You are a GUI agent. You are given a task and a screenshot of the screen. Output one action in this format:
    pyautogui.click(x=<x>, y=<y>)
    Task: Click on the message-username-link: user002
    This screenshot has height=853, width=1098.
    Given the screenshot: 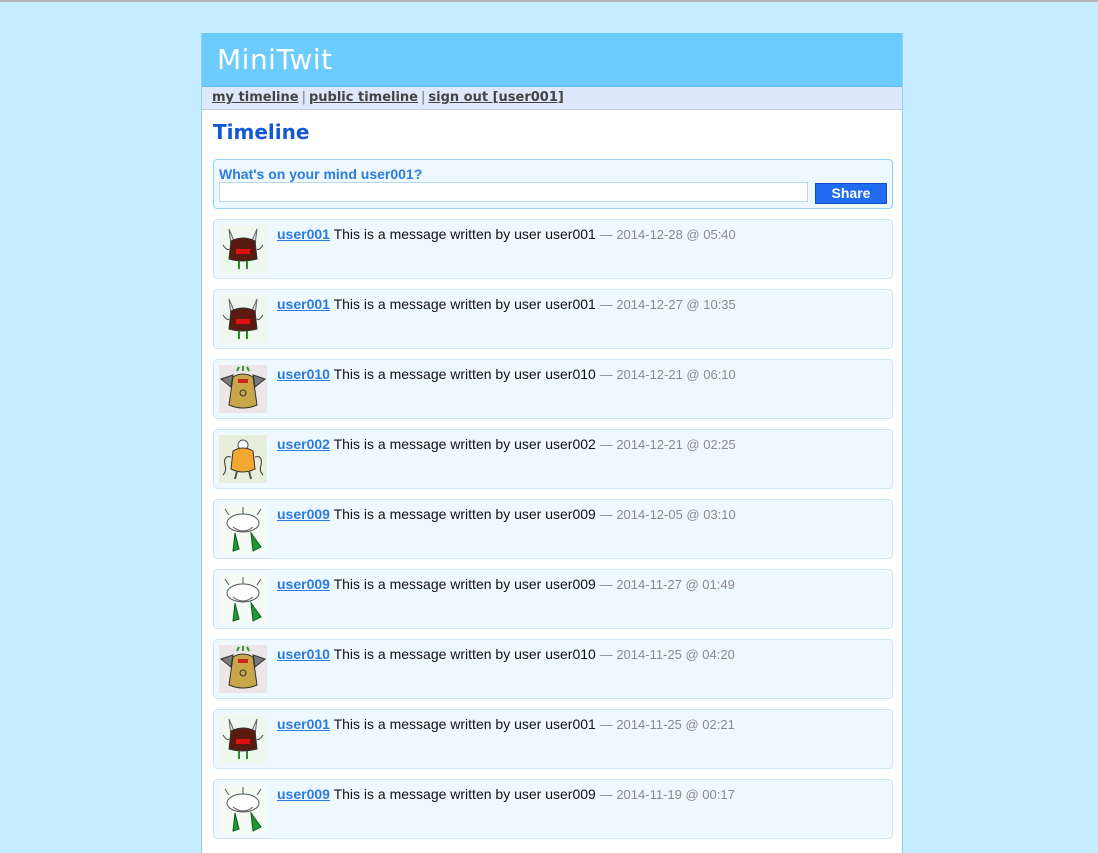 What is the action you would take?
    pyautogui.click(x=303, y=444)
    